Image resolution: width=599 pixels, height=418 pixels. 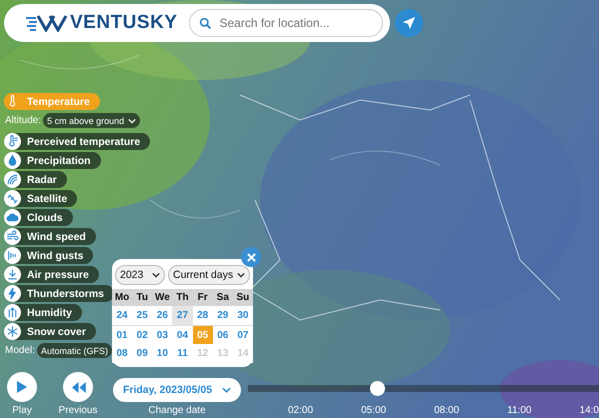 What do you see at coordinates (46, 23) in the screenshot?
I see `logo-icon` at bounding box center [46, 23].